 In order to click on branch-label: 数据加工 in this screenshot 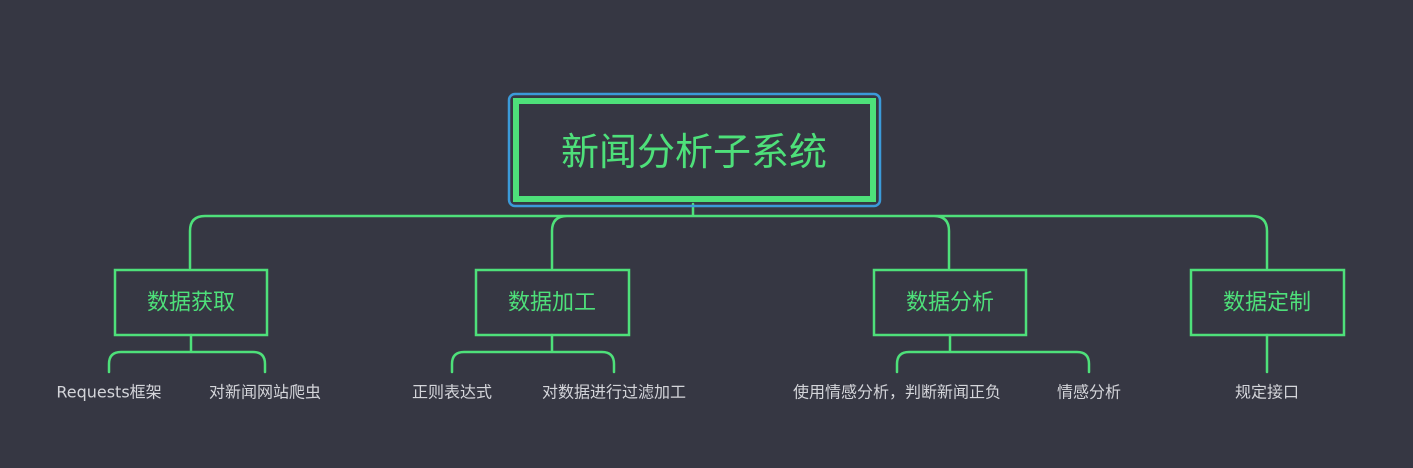, I will do `click(552, 303)`.